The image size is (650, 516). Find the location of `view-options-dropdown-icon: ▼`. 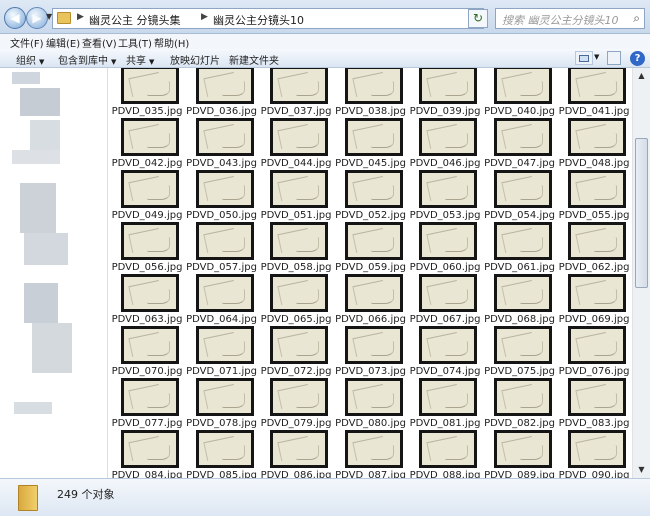

view-options-dropdown-icon: ▼ is located at coordinates (596, 57).